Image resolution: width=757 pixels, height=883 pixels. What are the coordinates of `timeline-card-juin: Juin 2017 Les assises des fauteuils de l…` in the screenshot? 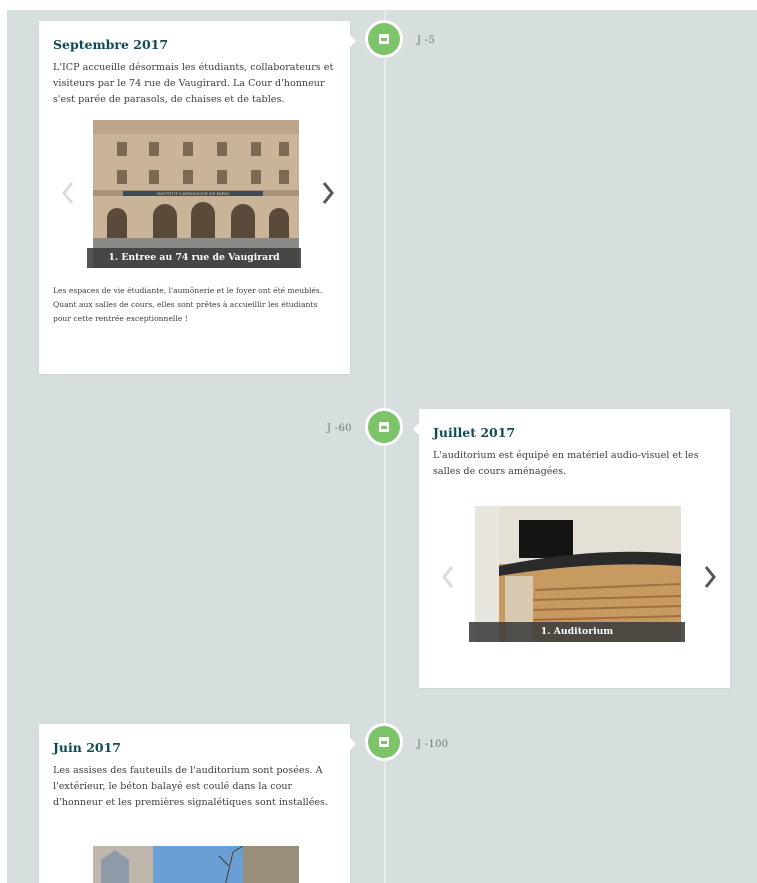 It's located at (197, 803).